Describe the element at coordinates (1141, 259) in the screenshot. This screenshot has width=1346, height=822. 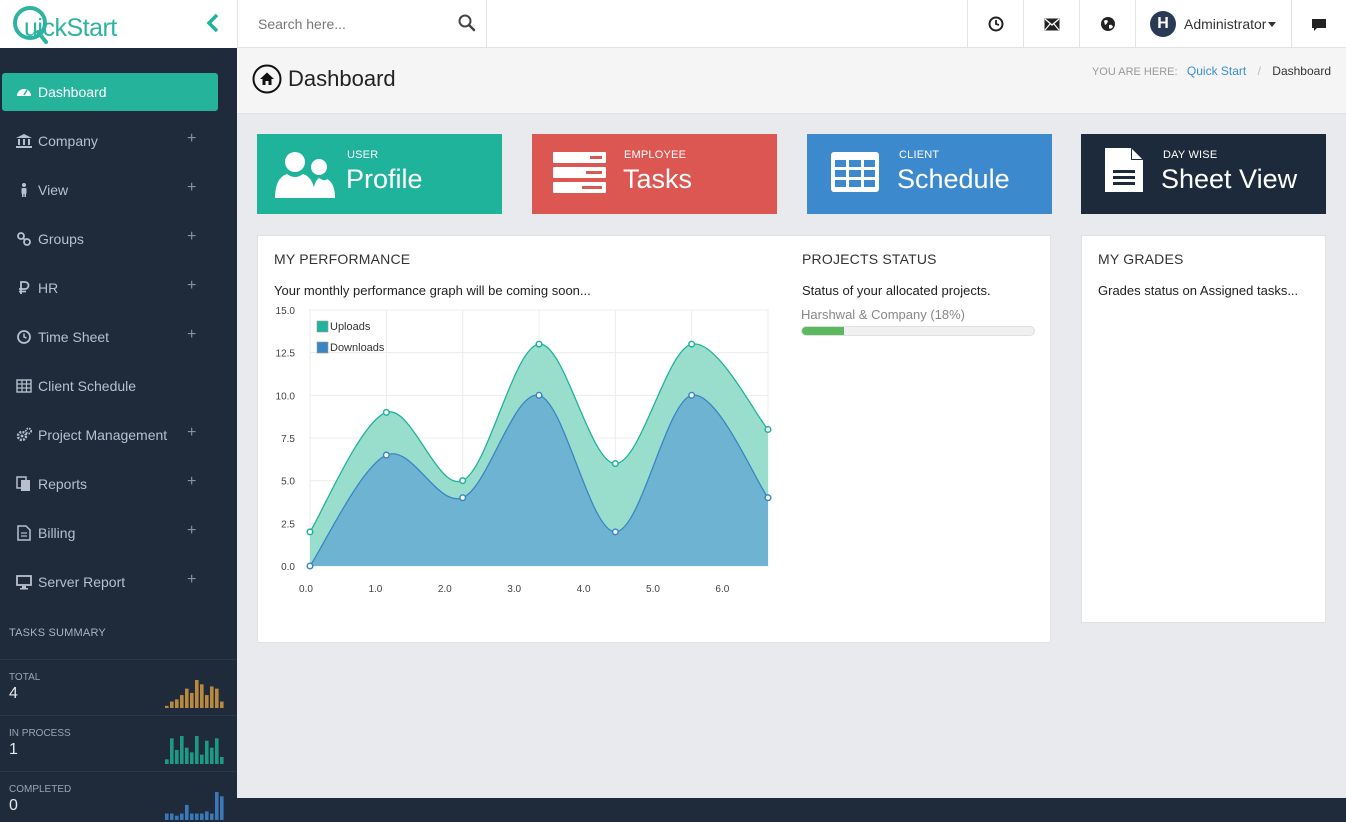
I see `grades-title: MY GRADES` at that location.